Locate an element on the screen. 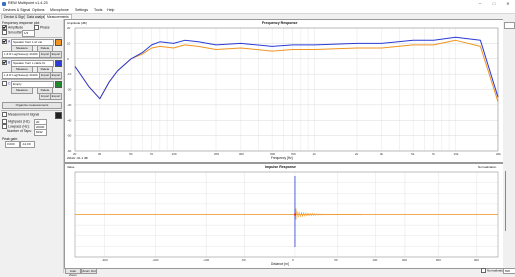  menu-settings: Settings is located at coordinates (81, 10).